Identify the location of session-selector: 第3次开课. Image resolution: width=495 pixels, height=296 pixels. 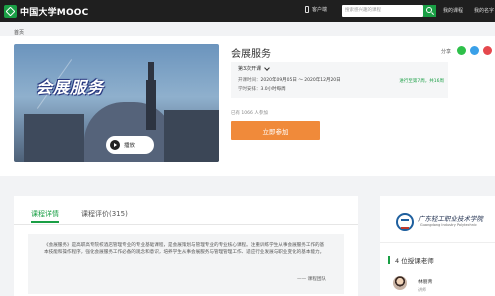
(254, 68).